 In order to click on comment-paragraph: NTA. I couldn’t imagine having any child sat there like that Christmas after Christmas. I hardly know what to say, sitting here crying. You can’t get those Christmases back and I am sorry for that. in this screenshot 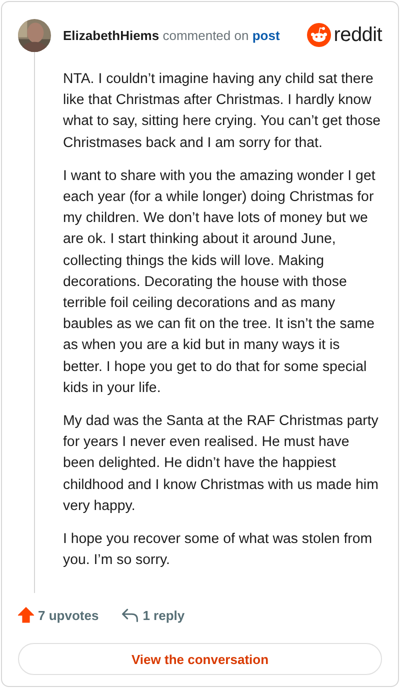, I will do `click(222, 111)`.